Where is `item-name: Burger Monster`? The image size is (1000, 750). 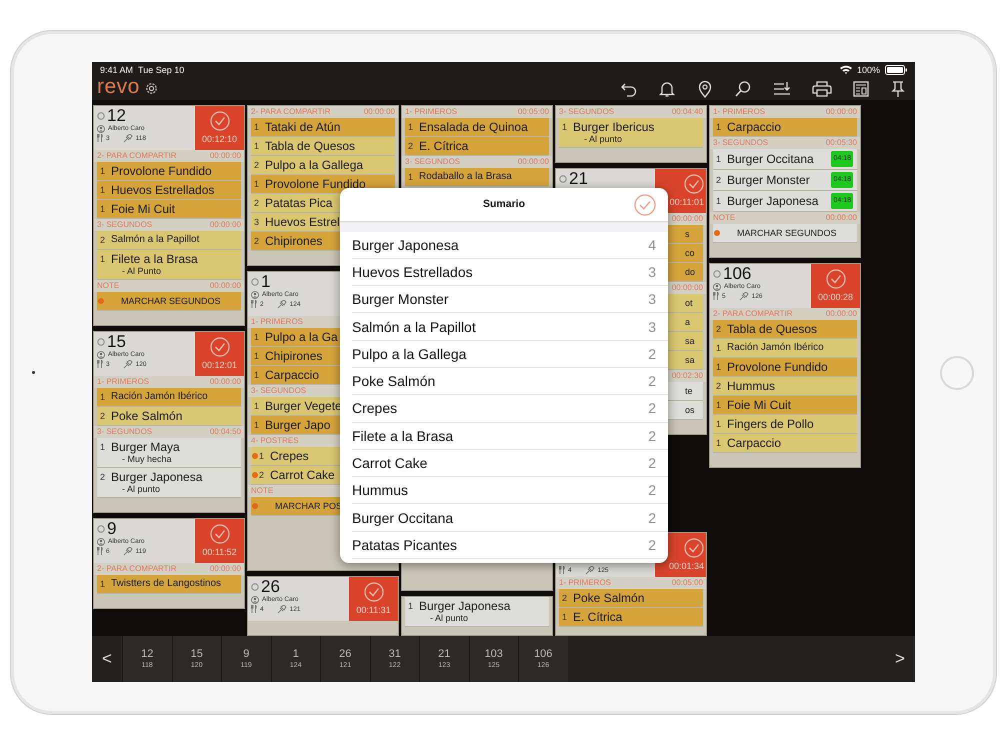
item-name: Burger Monster is located at coordinates (768, 179).